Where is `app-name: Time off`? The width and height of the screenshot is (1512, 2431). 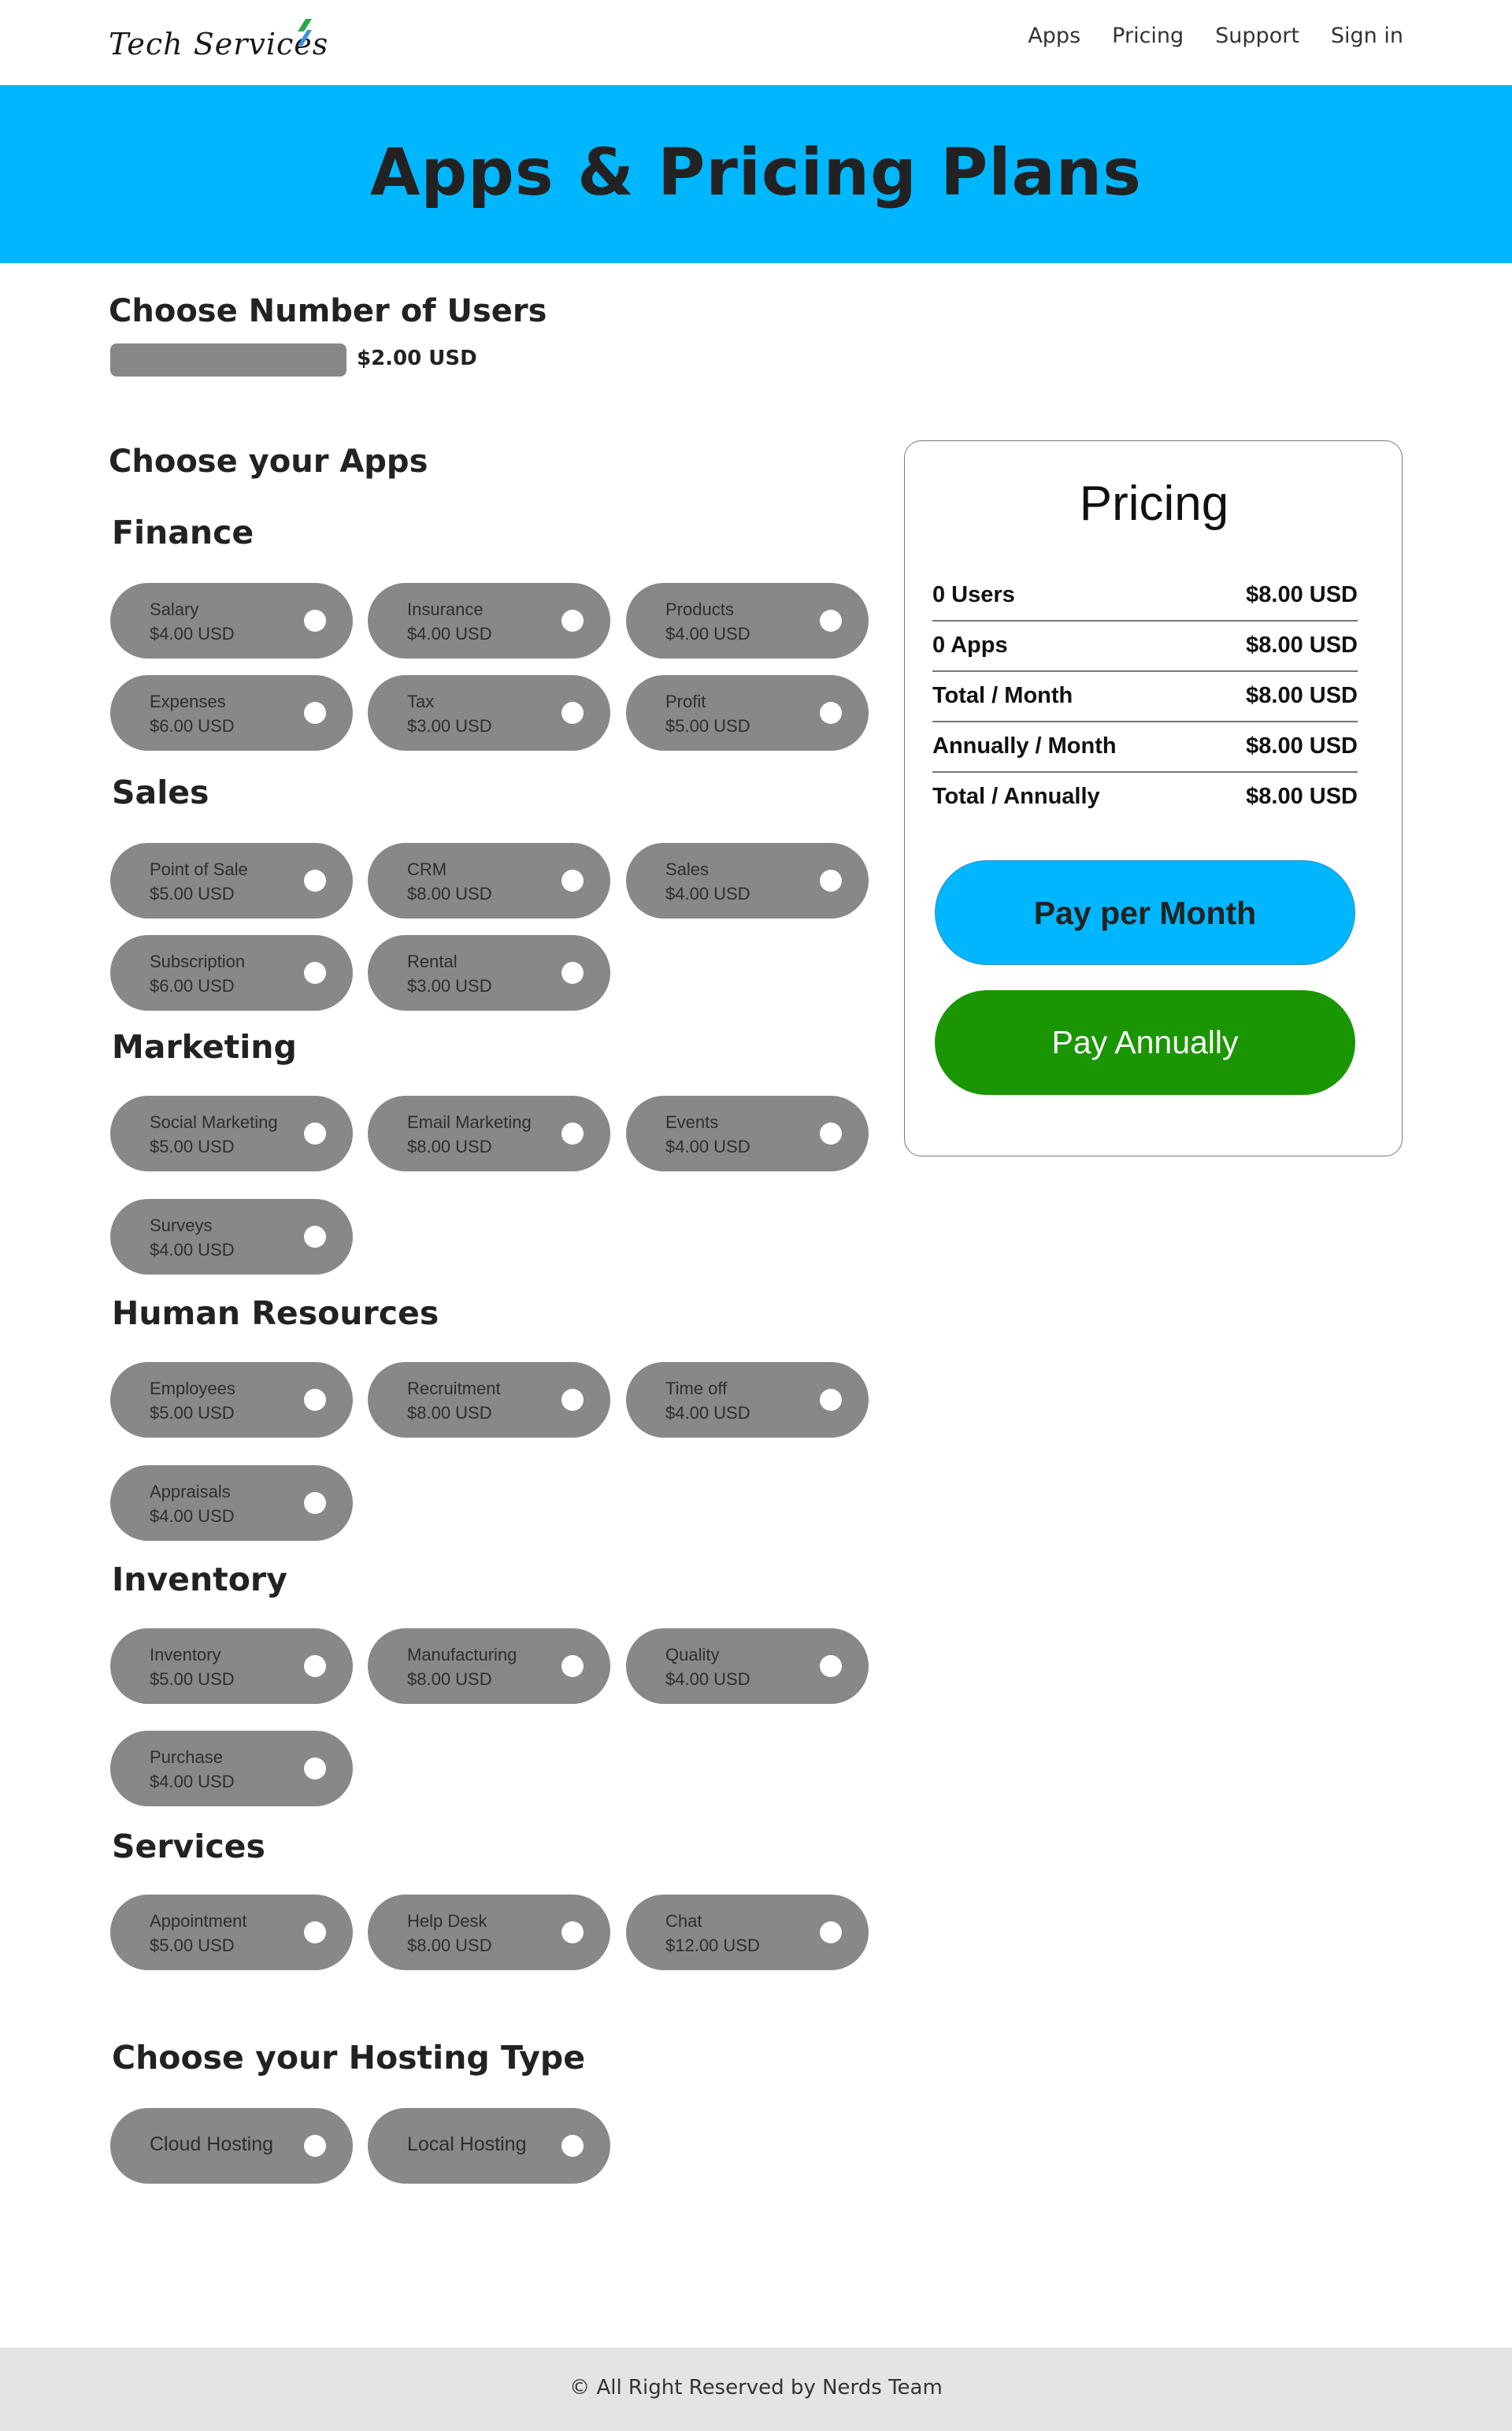
app-name: Time off is located at coordinates (696, 1388).